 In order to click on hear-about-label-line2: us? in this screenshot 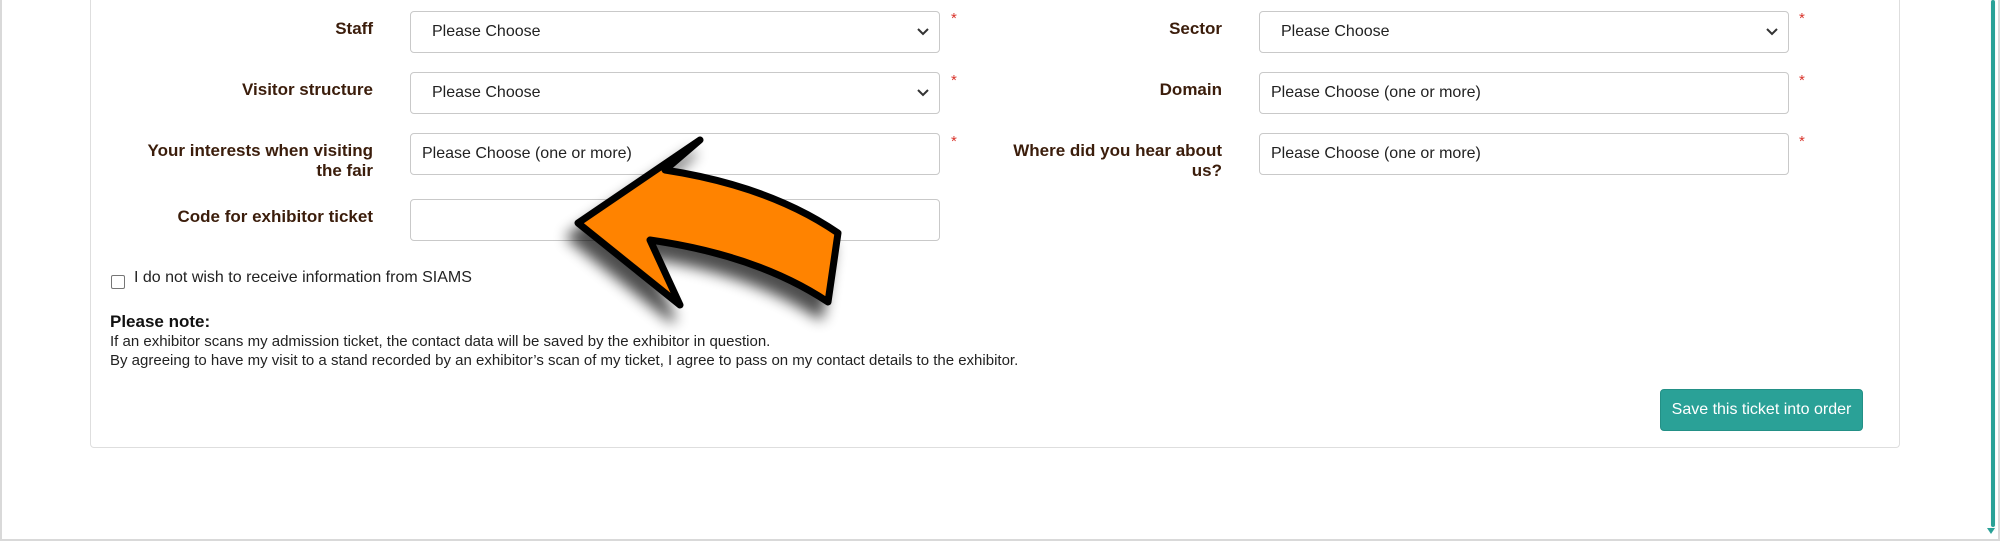, I will do `click(1206, 170)`.